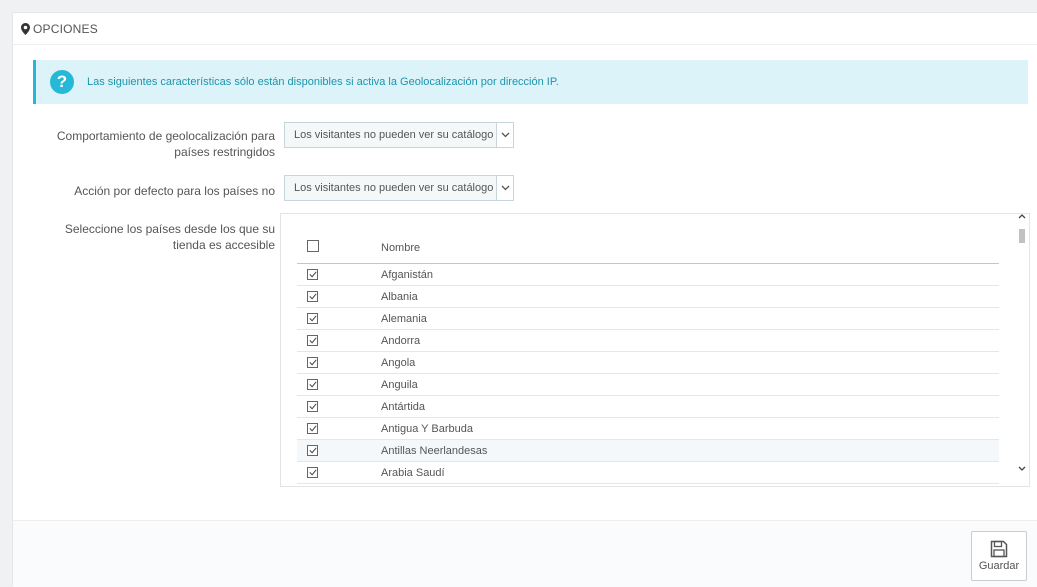  I want to click on label-line: Acción por defecto para los países no, so click(174, 191).